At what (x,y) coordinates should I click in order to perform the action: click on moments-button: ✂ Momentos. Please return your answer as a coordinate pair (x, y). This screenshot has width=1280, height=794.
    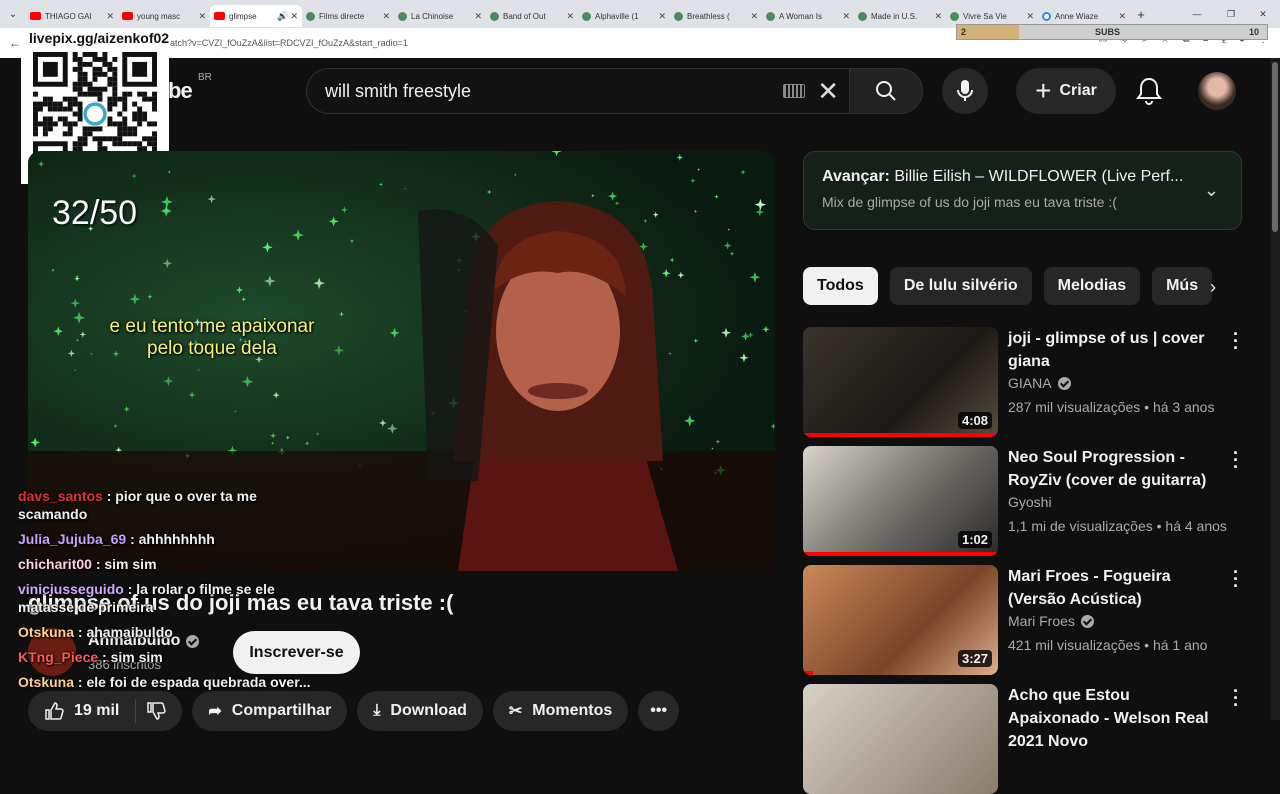
    Looking at the image, I should click on (560, 711).